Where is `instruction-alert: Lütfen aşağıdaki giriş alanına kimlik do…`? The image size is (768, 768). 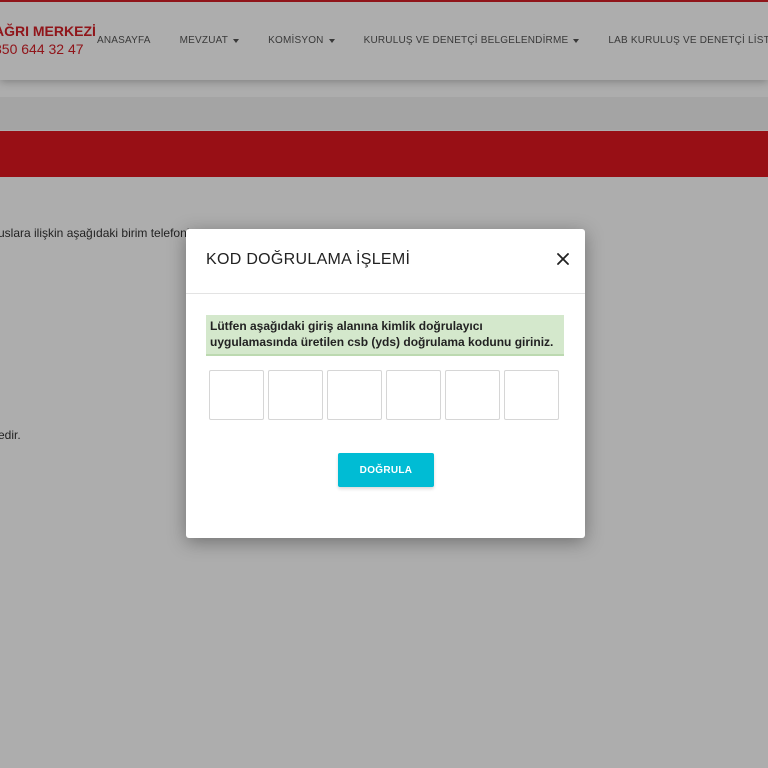 instruction-alert: Lütfen aşağıdaki giriş alanına kimlik do… is located at coordinates (385, 335).